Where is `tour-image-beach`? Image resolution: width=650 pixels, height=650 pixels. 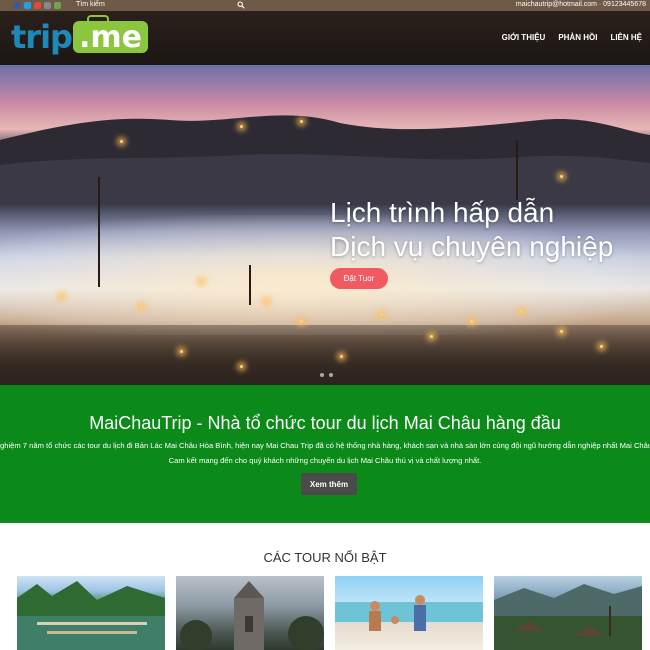 tour-image-beach is located at coordinates (409, 613).